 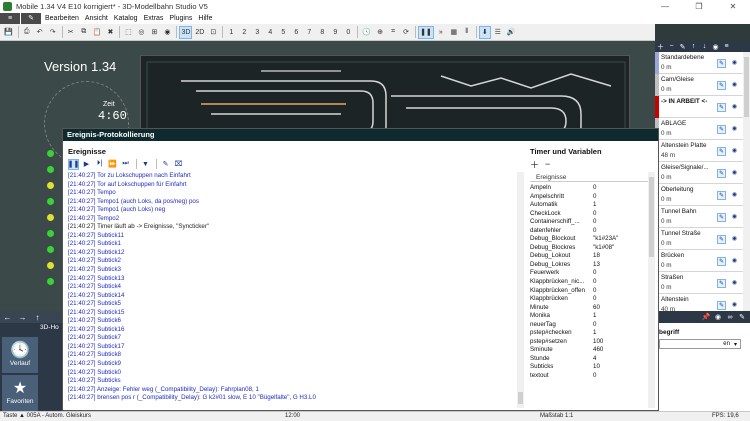 I want to click on menu-plugins: Plugins, so click(x=180, y=18).